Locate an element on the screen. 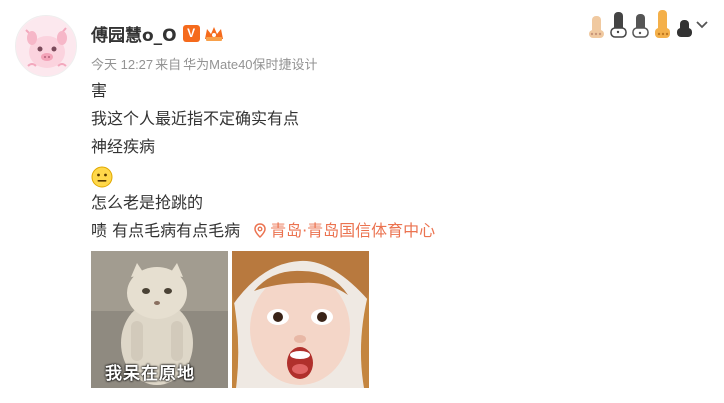 The image size is (724, 403). content-line: 害 is located at coordinates (99, 90).